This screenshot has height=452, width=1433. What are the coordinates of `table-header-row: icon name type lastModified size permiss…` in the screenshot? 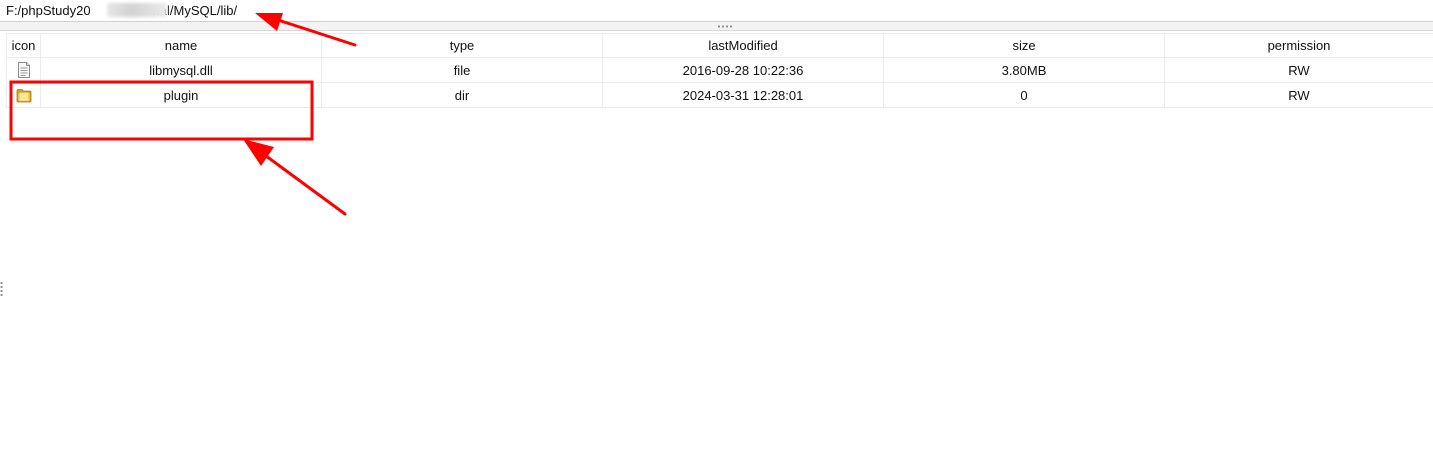 It's located at (719, 45).